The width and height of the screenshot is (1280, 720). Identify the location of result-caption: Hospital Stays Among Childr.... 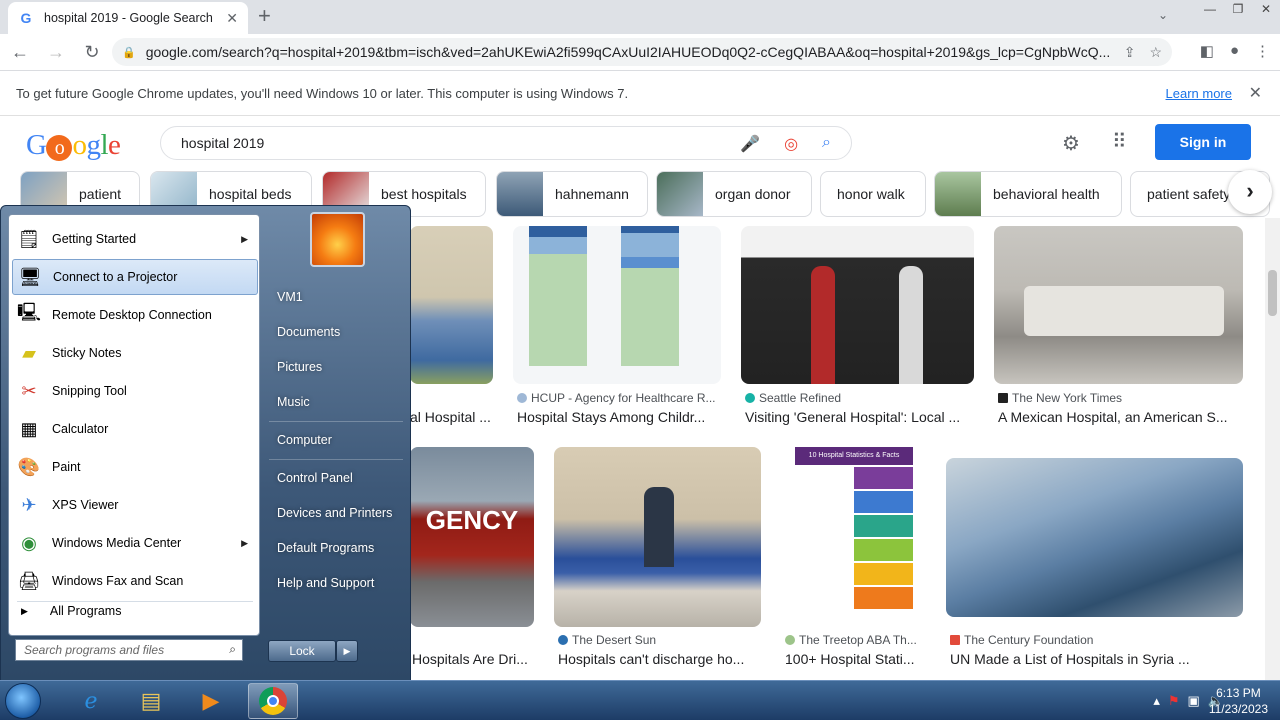
(619, 417).